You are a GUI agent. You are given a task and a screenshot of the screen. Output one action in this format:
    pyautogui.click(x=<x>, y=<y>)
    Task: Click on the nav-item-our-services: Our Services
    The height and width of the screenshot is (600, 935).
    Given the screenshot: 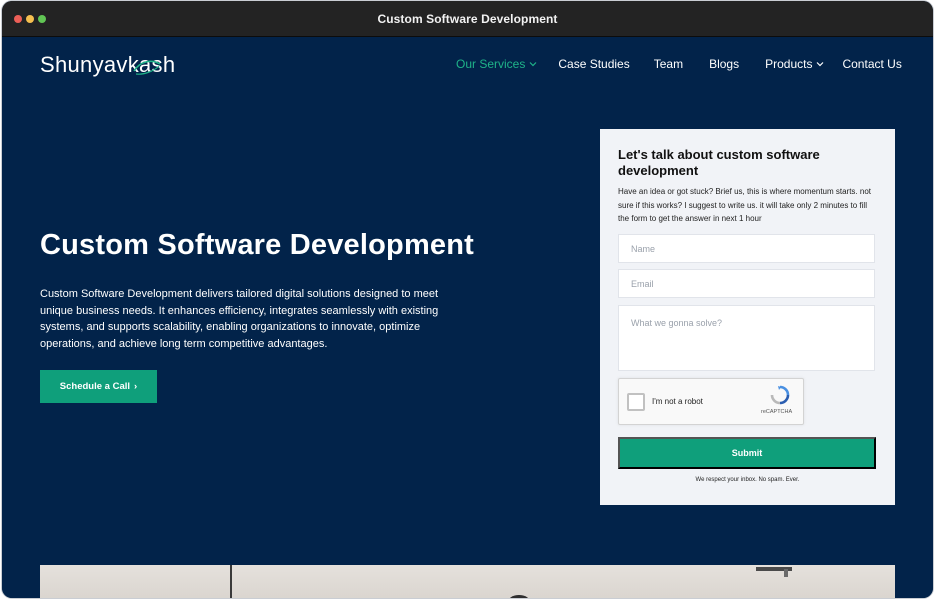 What is the action you would take?
    pyautogui.click(x=496, y=64)
    